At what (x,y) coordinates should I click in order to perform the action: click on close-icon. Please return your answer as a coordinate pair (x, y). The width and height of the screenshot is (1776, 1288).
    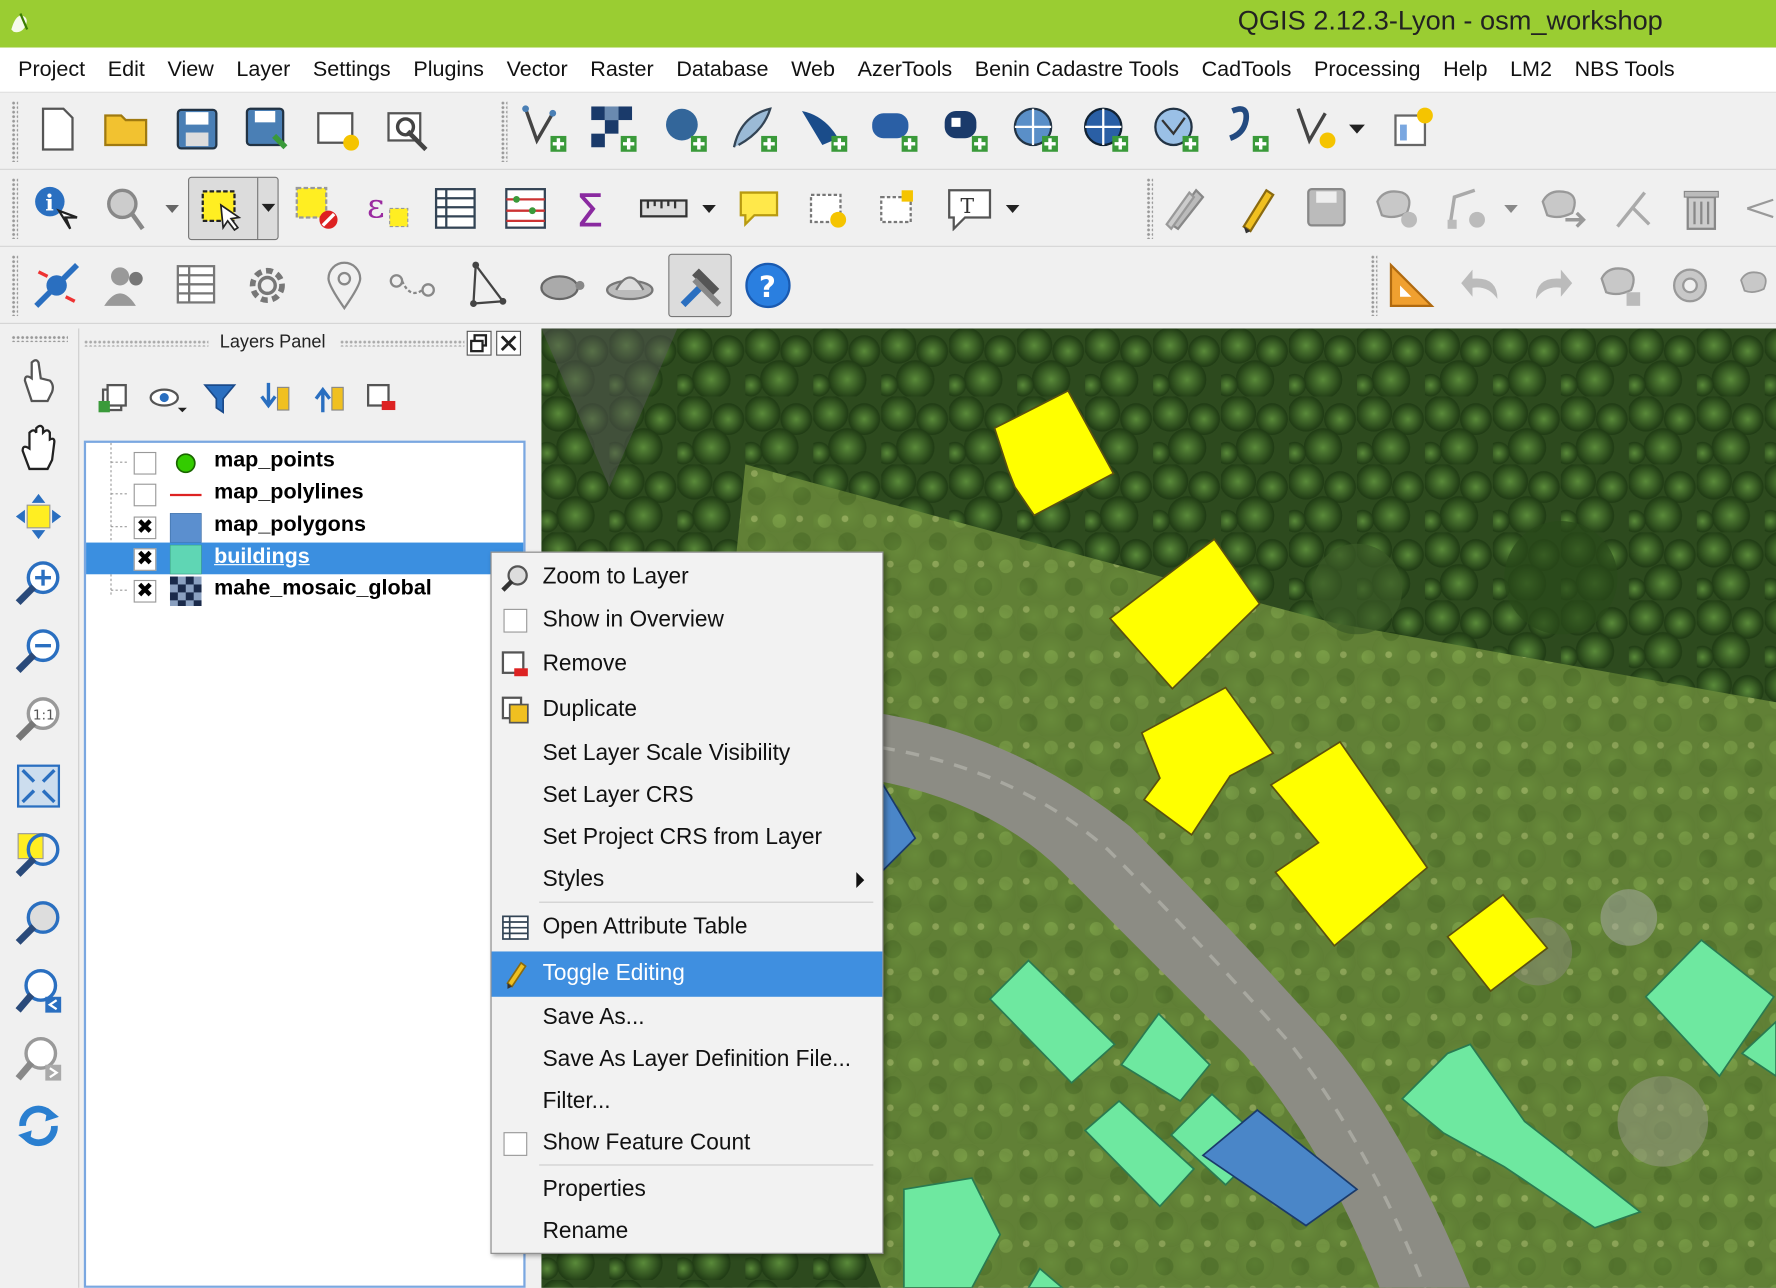
    Looking at the image, I should click on (509, 343).